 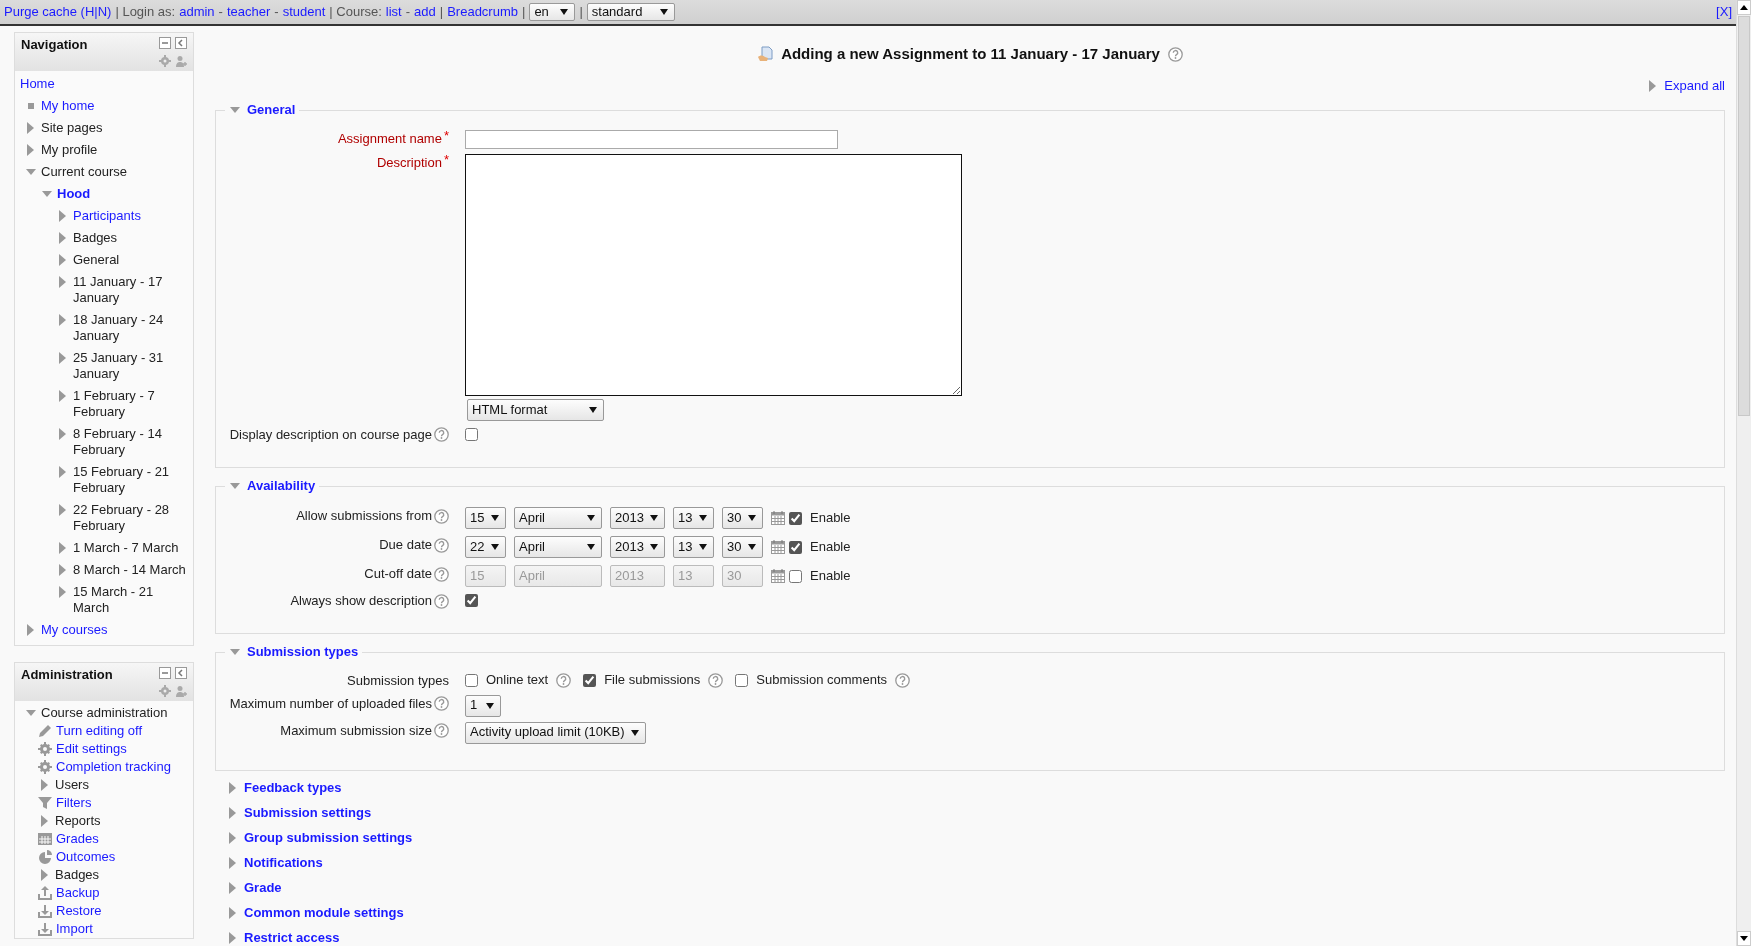 I want to click on nav-link: Edit settings, so click(x=91, y=748).